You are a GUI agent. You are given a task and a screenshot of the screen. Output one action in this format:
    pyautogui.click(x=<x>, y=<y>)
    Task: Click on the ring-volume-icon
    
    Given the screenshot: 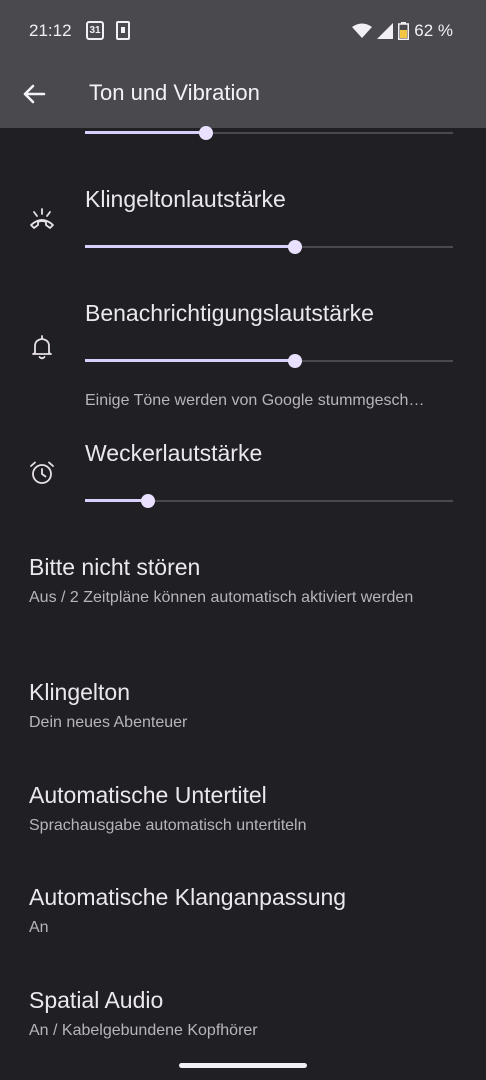 What is the action you would take?
    pyautogui.click(x=42, y=218)
    